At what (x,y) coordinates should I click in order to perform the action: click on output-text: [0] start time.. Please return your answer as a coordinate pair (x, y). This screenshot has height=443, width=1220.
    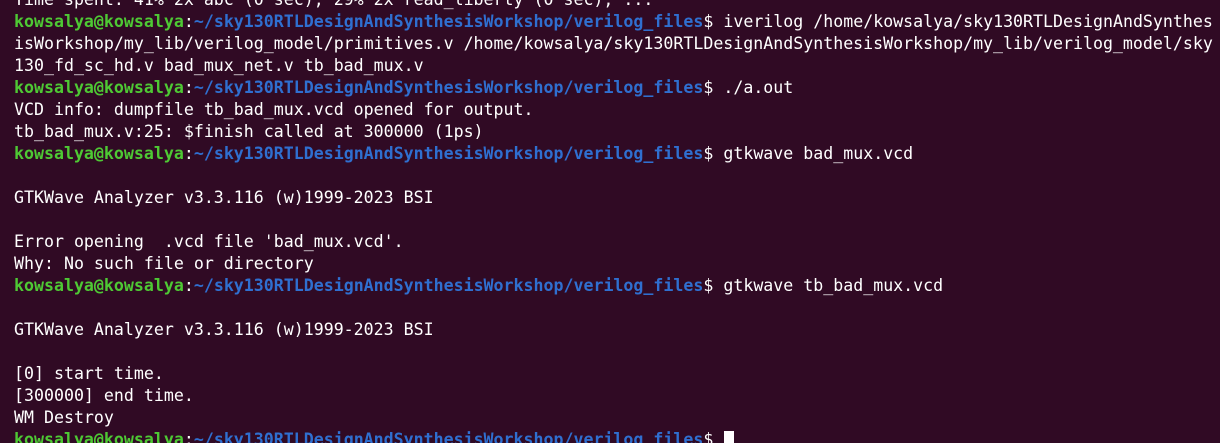
    Looking at the image, I should click on (89, 373).